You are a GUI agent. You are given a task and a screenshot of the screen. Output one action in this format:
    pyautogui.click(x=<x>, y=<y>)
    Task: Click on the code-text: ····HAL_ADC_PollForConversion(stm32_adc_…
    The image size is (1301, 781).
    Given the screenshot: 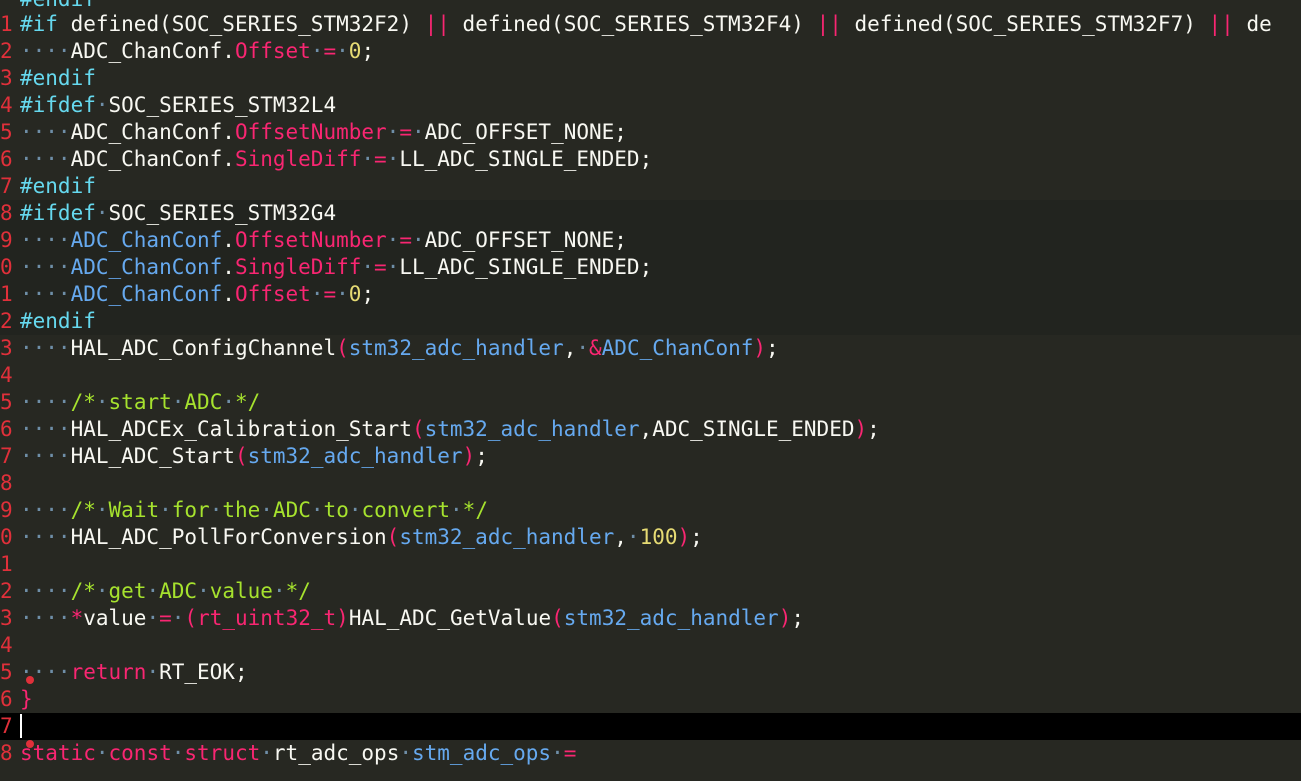 What is the action you would take?
    pyautogui.click(x=361, y=537)
    